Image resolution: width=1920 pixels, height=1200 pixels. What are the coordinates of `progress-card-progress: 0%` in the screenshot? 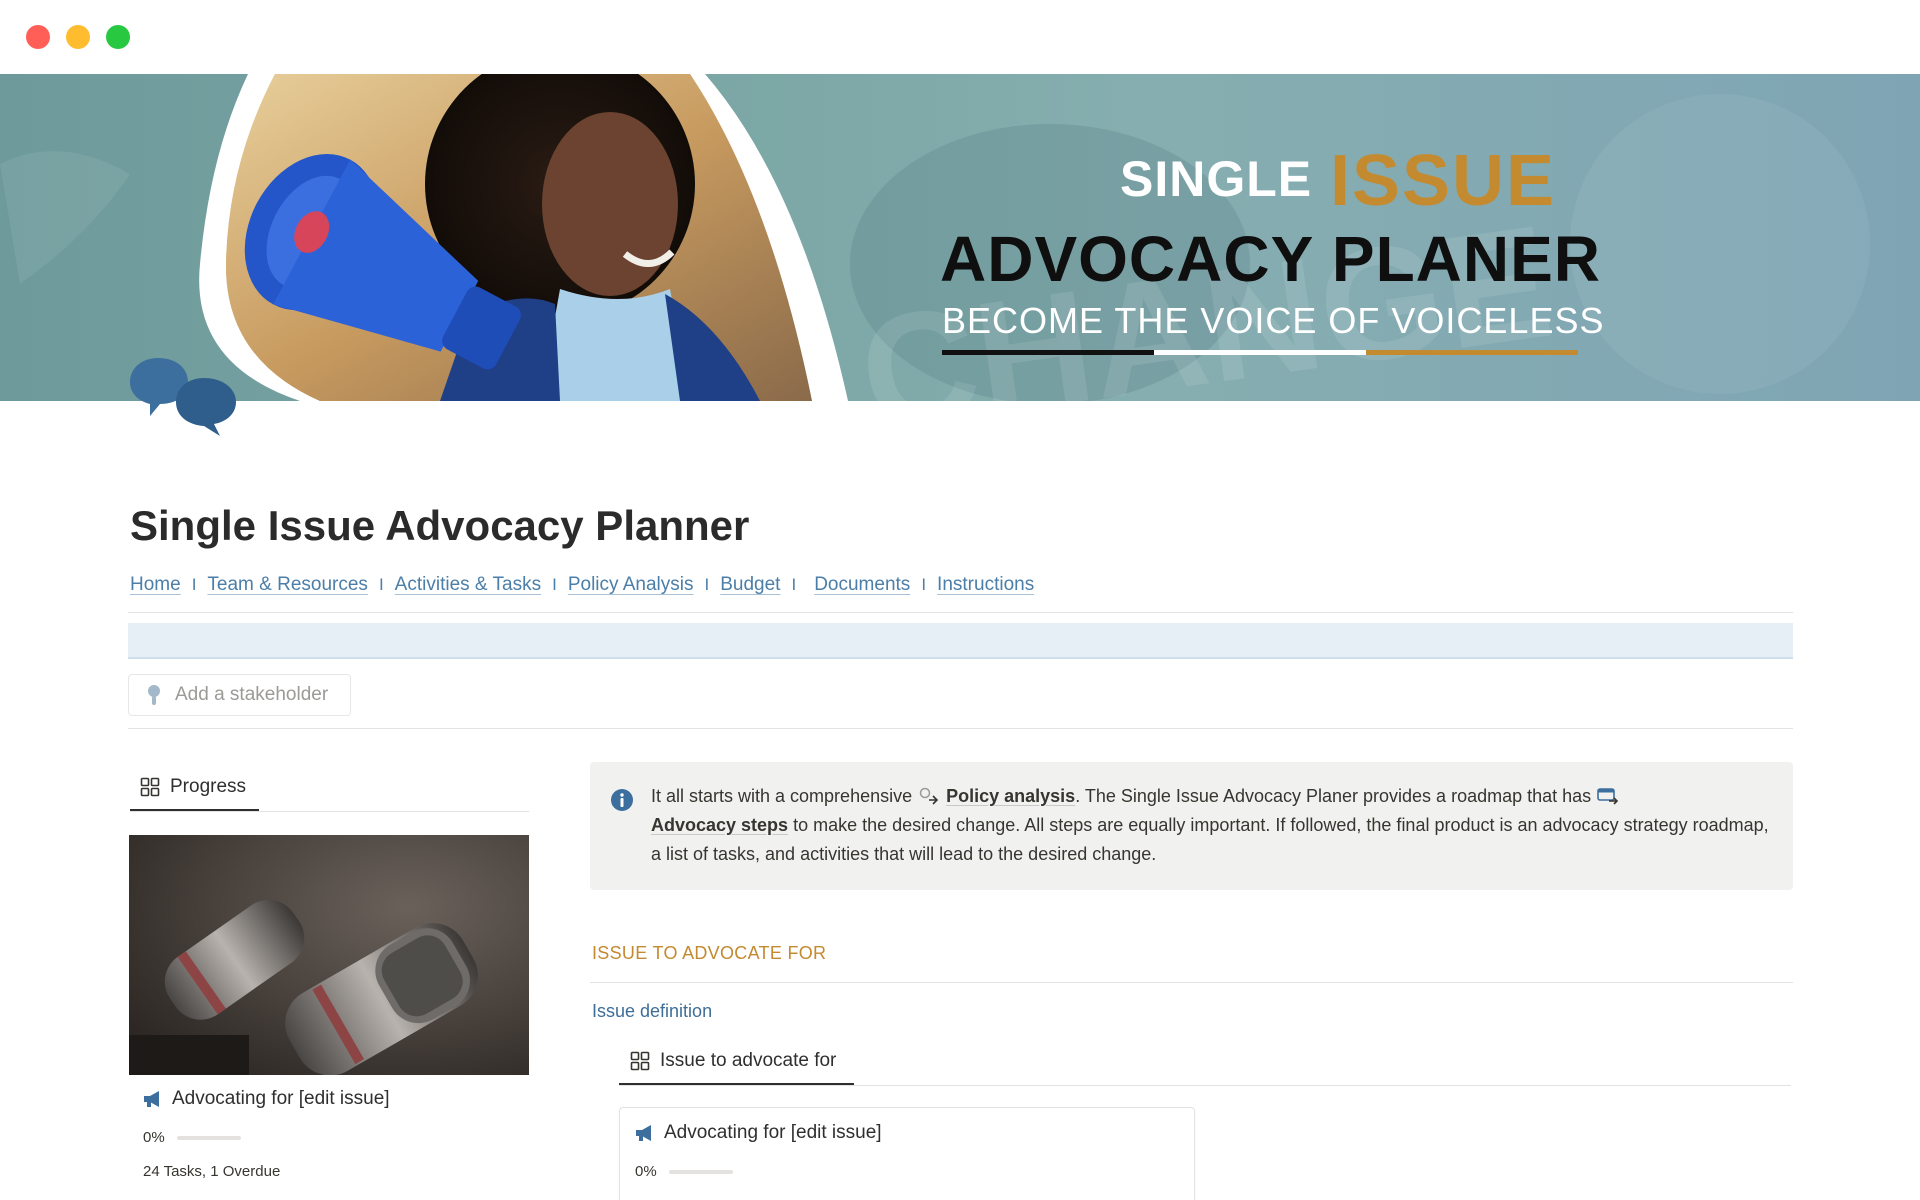 It's located at (192, 1137).